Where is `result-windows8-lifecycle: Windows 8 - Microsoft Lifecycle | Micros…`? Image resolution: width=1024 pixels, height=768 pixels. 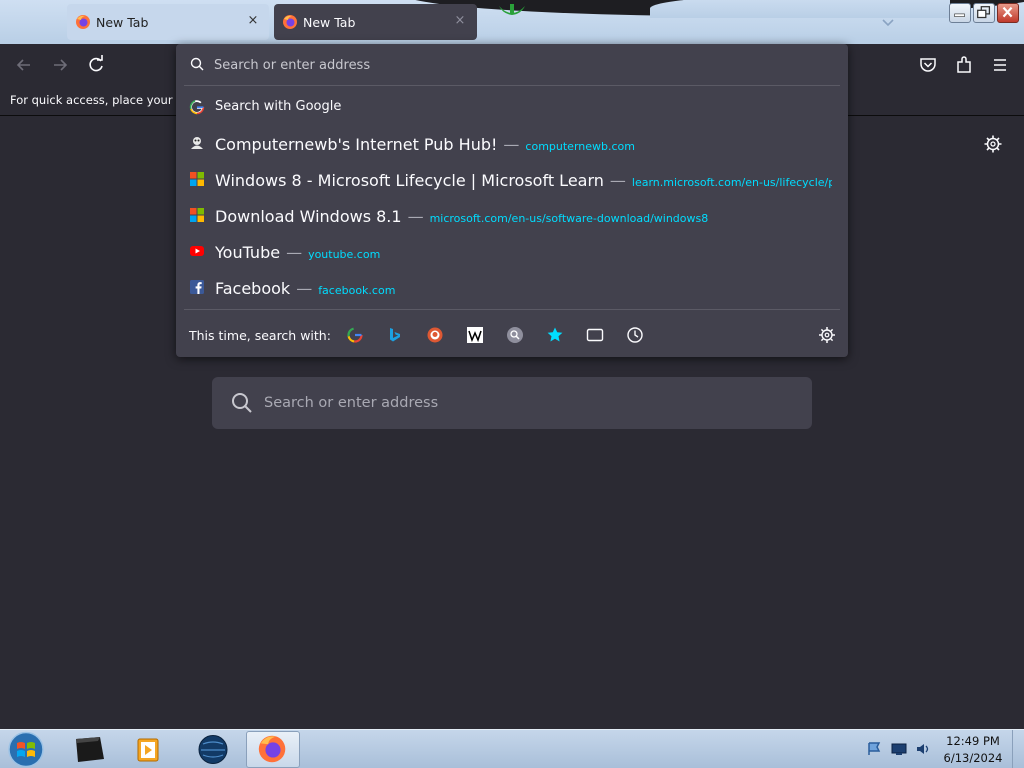
result-windows8-lifecycle: Windows 8 - Microsoft Lifecycle | Micros… is located at coordinates (512, 179).